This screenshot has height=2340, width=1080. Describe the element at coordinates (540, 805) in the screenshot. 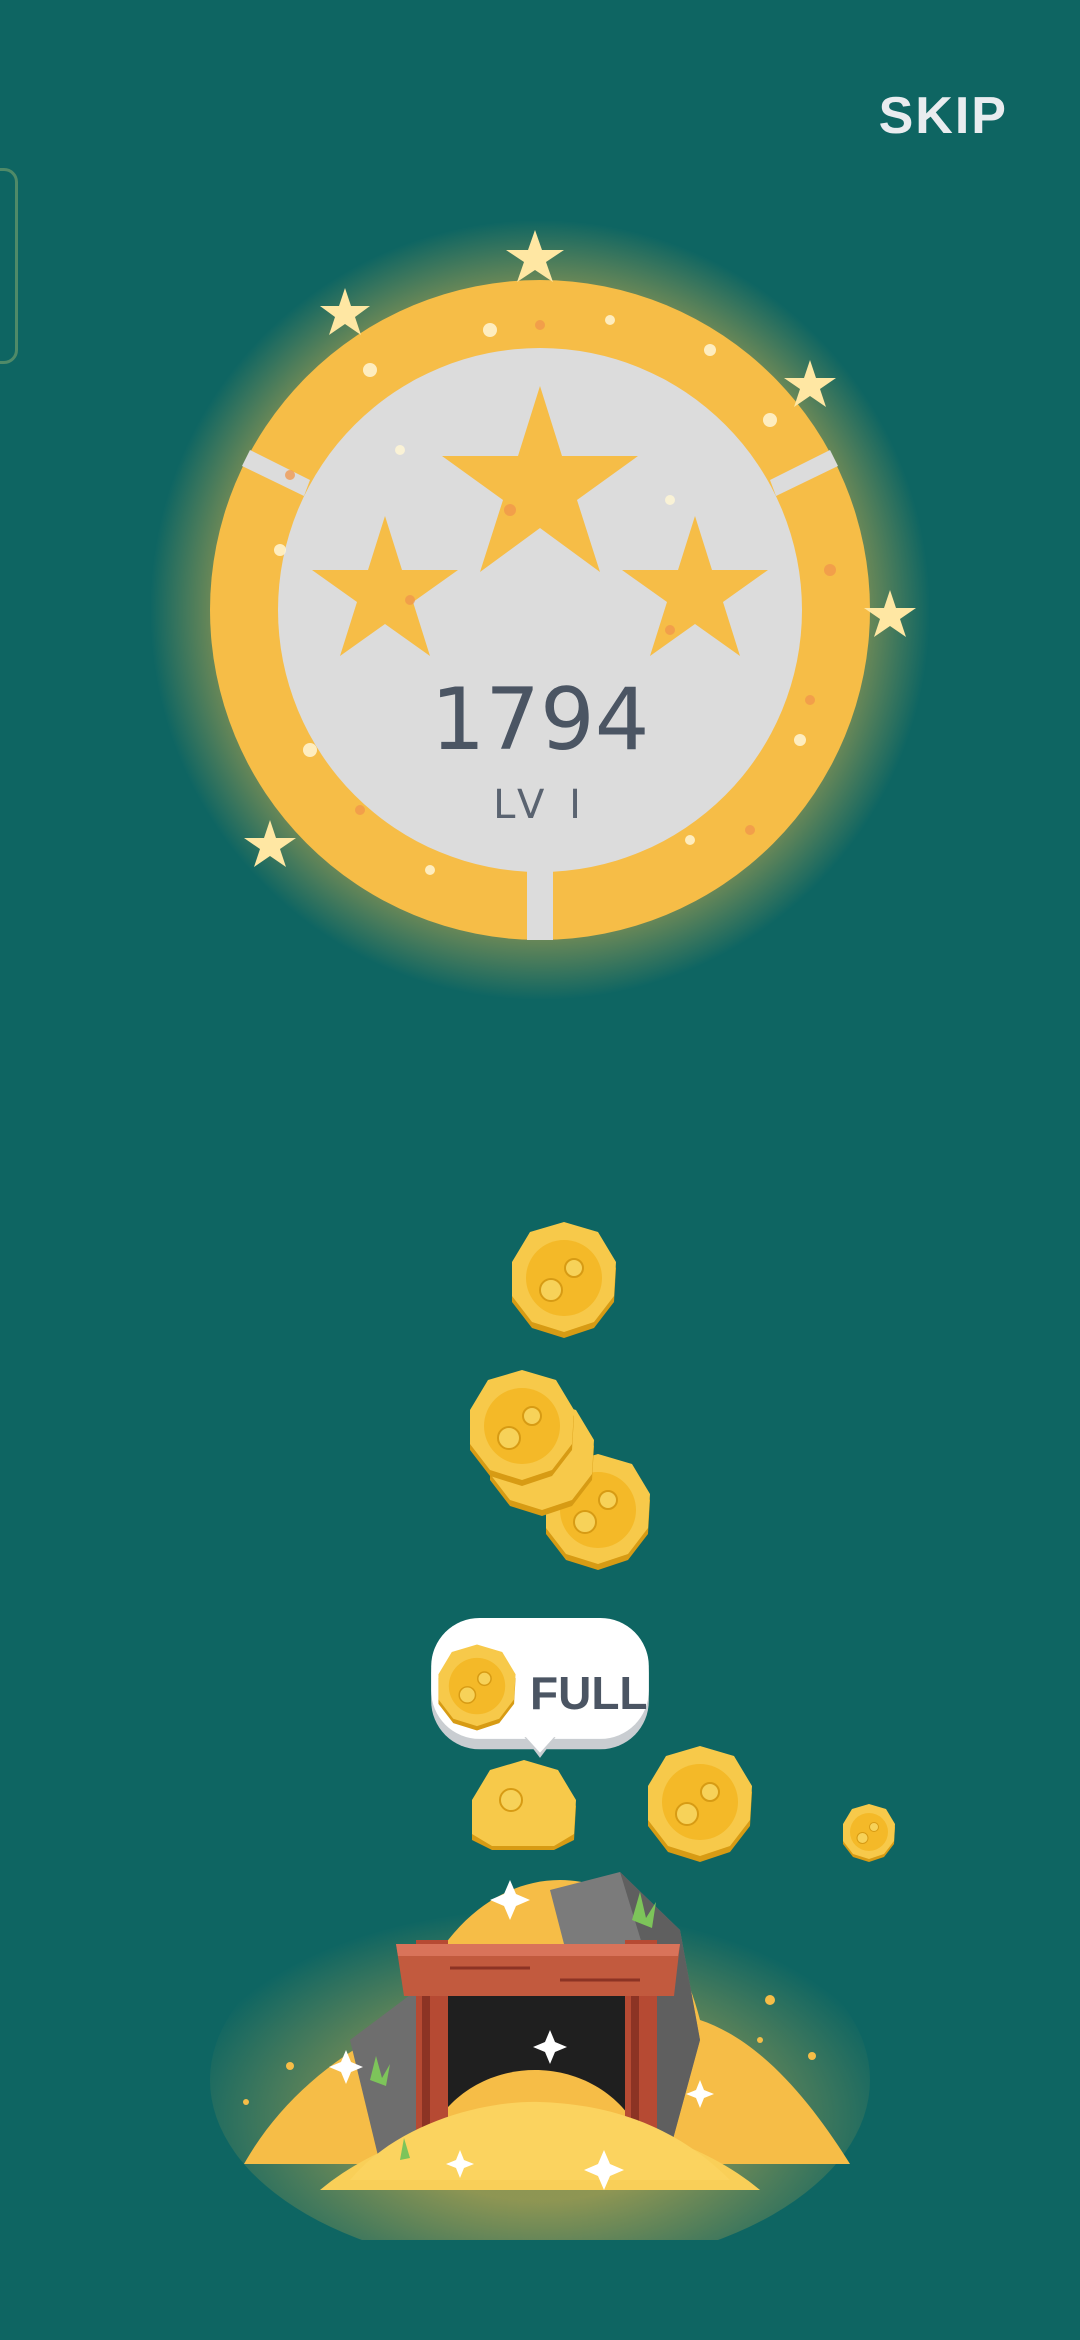

I see `level-label: LV I` at that location.